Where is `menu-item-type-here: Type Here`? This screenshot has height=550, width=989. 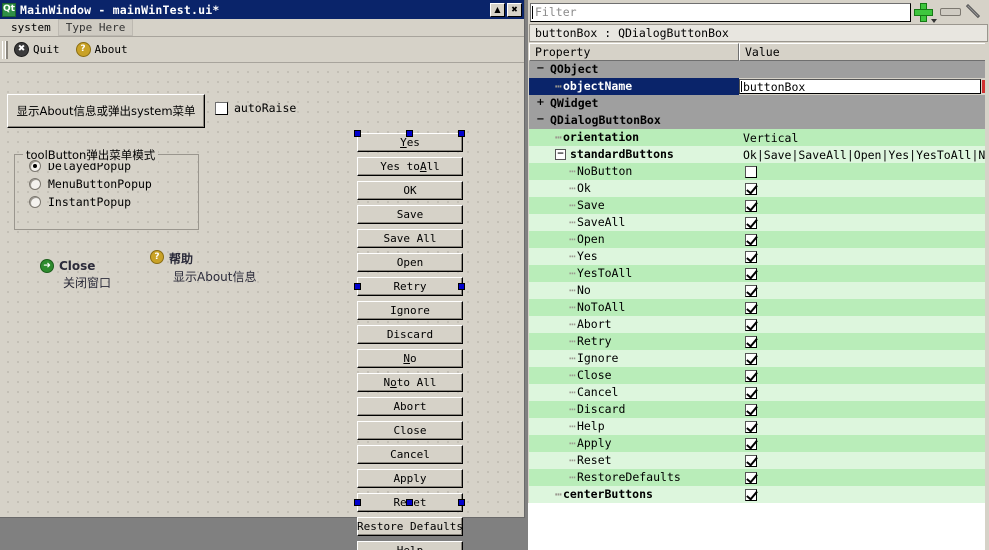
menu-item-type-here: Type Here is located at coordinates (95, 27).